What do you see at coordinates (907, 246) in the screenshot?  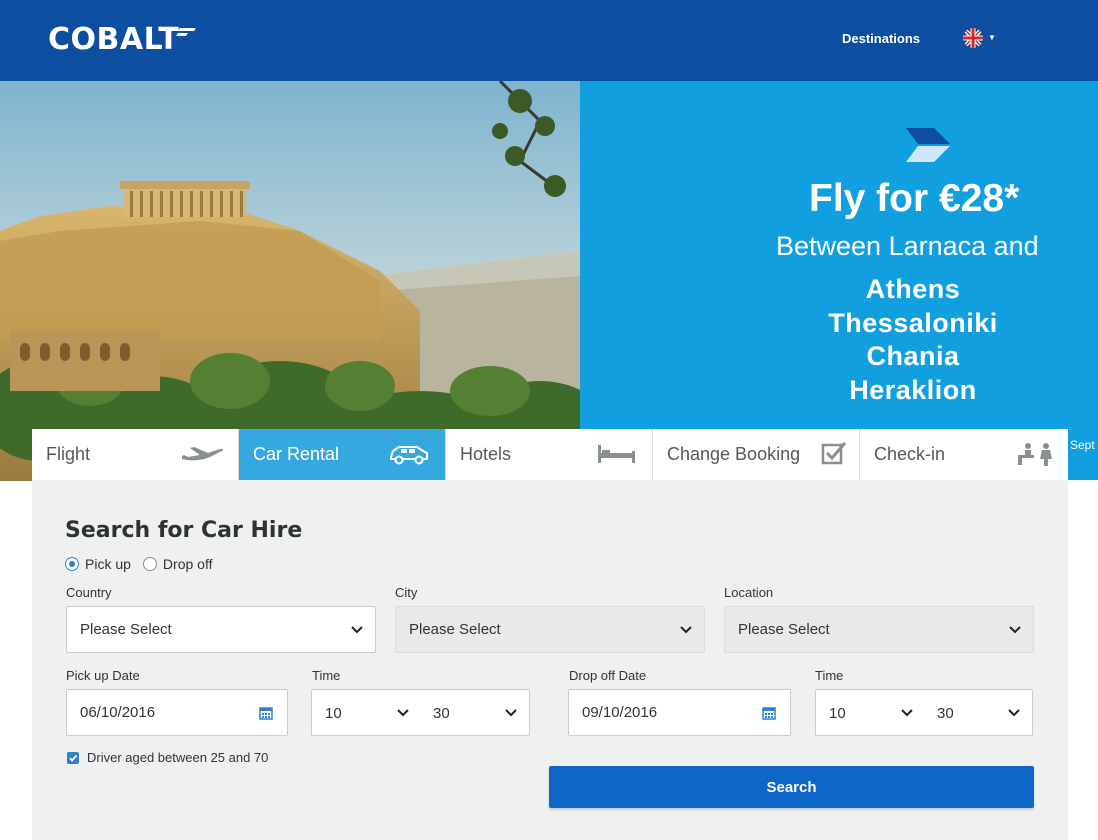 I see `promo-subtitle: Between Larnaca and` at bounding box center [907, 246].